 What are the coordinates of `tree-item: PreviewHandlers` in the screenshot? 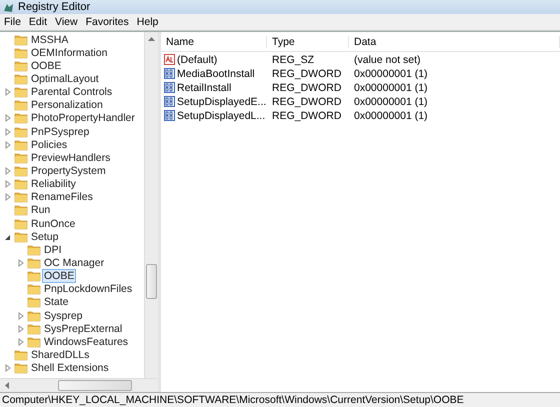 It's located at (70, 158).